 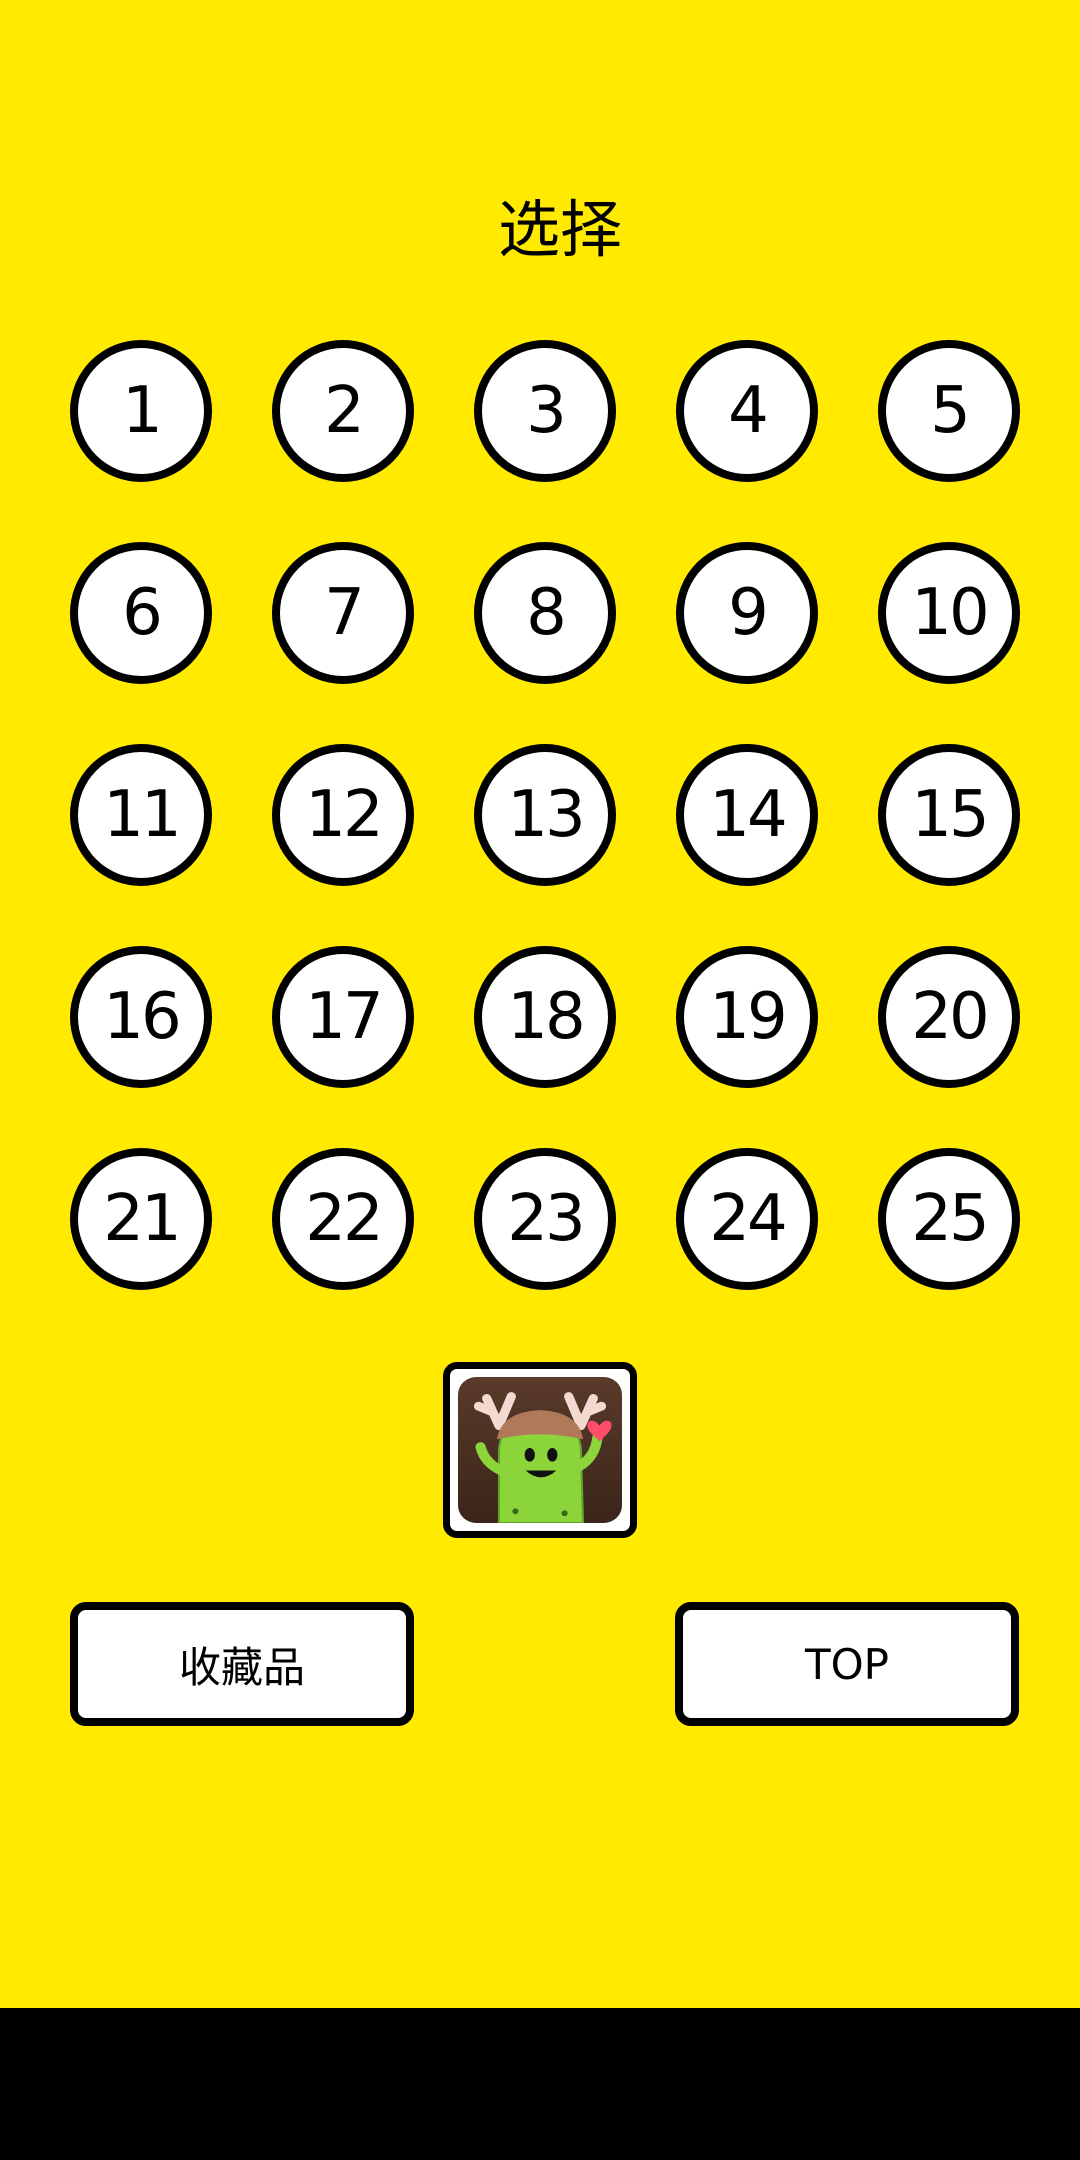 I want to click on level-button-16: 16, so click(x=141, y=1017).